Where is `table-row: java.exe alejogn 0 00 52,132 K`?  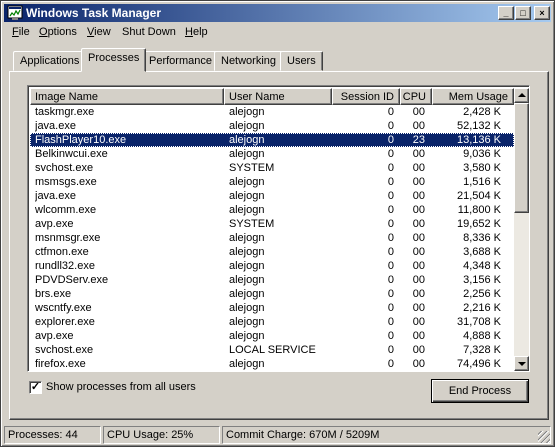 table-row: java.exe alejogn 0 00 52,132 K is located at coordinates (272, 126).